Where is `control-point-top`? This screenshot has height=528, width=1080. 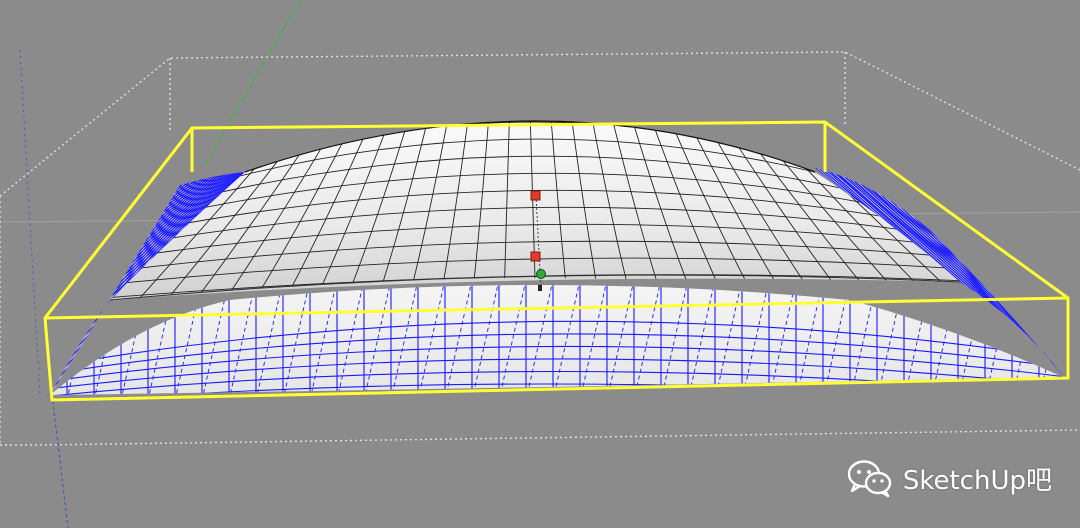 control-point-top is located at coordinates (535, 195).